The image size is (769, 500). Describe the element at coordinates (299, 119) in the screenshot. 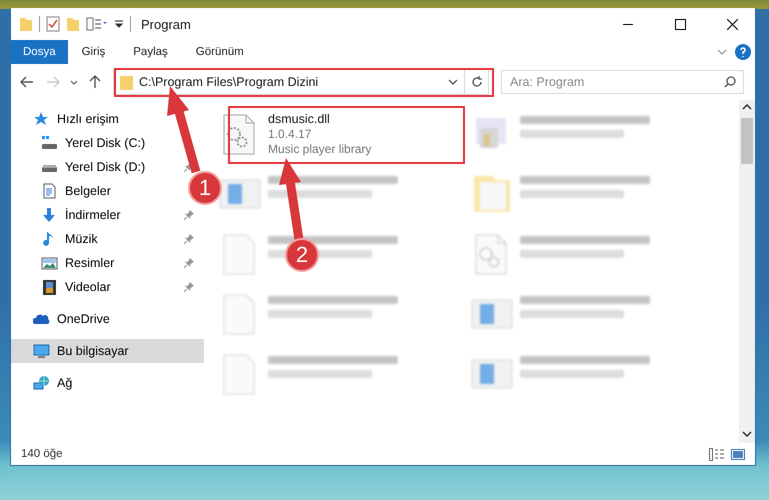

I see `file-name: dsmusic.dll` at that location.